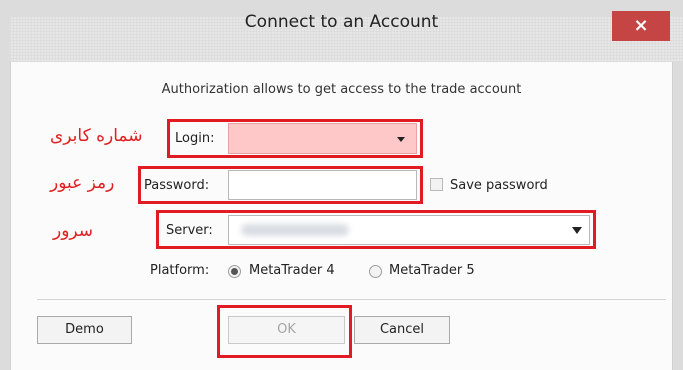  I want to click on radio-selected-dot, so click(234, 271).